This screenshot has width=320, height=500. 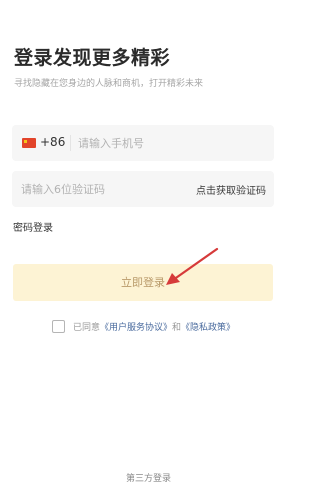 What do you see at coordinates (70, 143) in the screenshot?
I see `field-divider` at bounding box center [70, 143].